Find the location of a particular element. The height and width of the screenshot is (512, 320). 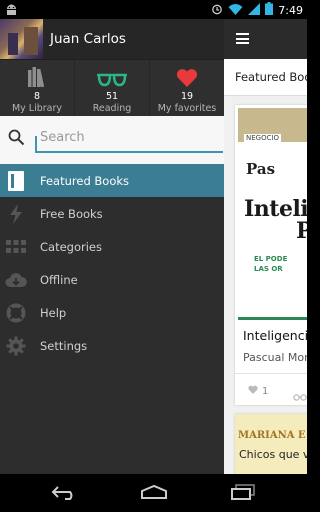

menu-item-label: Free Books is located at coordinates (71, 213).